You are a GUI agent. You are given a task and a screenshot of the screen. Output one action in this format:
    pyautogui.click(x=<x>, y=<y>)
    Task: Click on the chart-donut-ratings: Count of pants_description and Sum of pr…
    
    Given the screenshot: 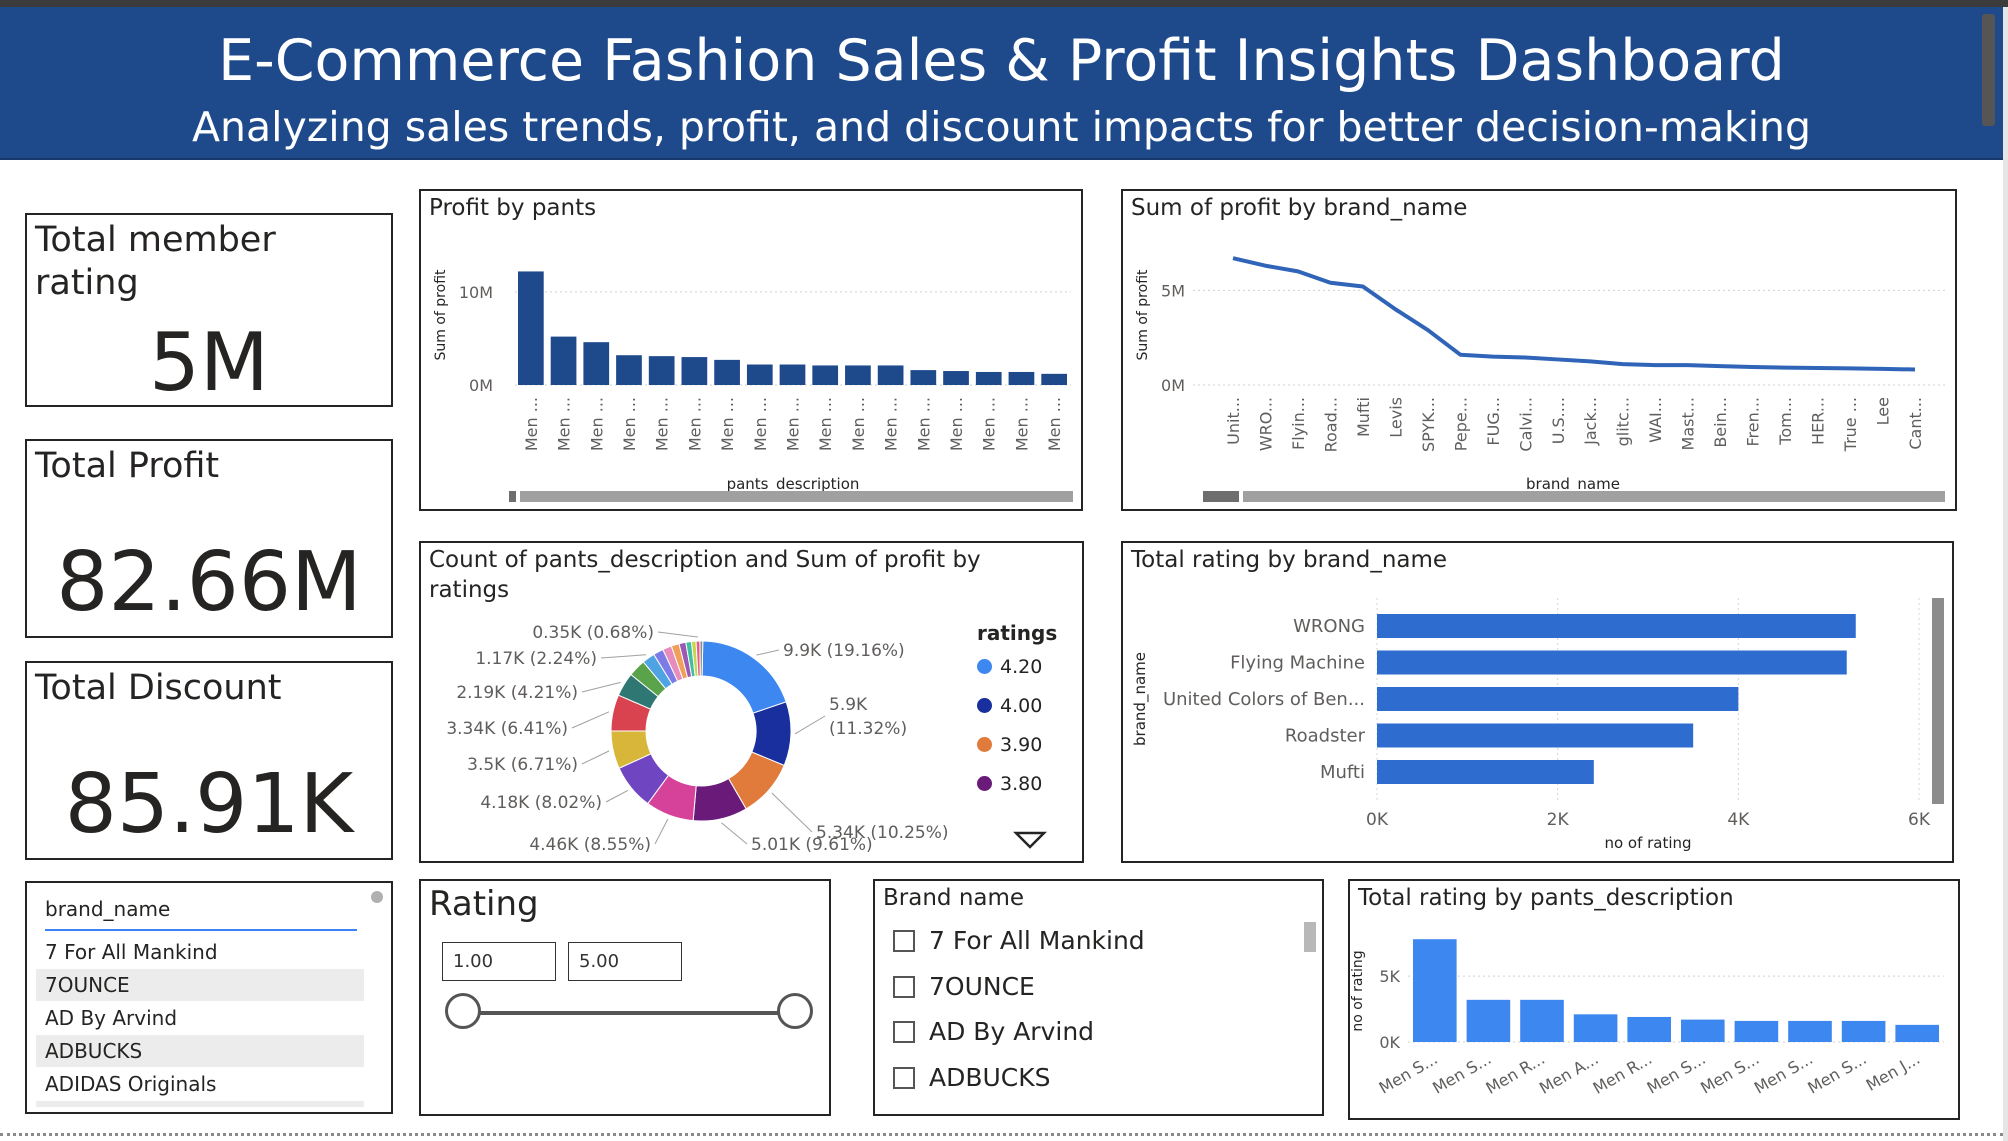 What is the action you would take?
    pyautogui.click(x=751, y=702)
    